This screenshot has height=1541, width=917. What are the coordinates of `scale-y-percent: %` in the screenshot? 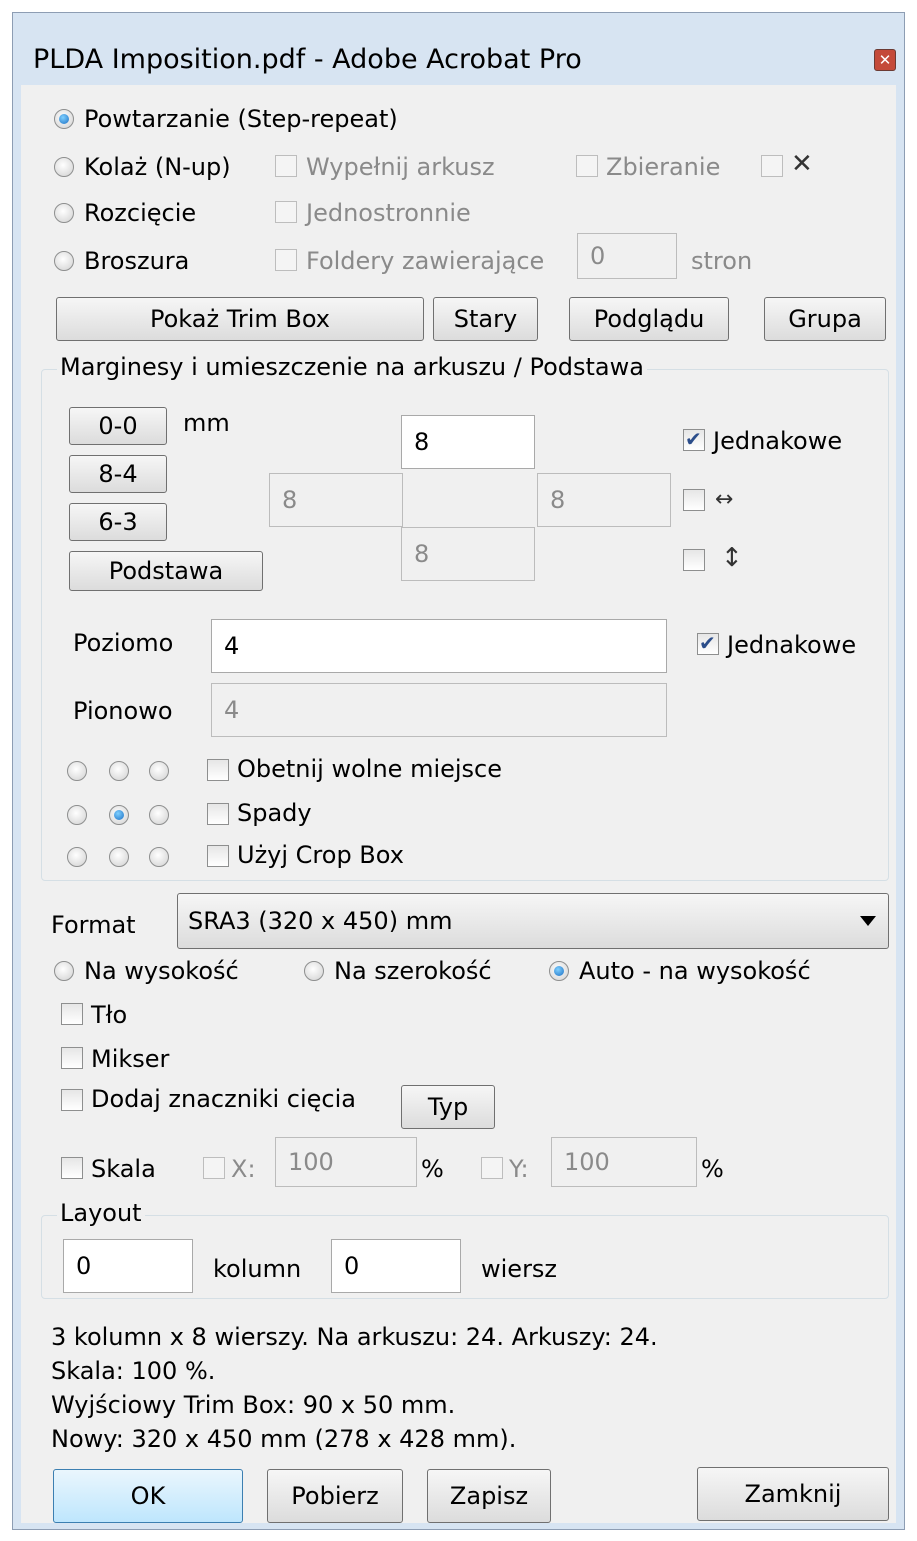 It's located at (712, 1169).